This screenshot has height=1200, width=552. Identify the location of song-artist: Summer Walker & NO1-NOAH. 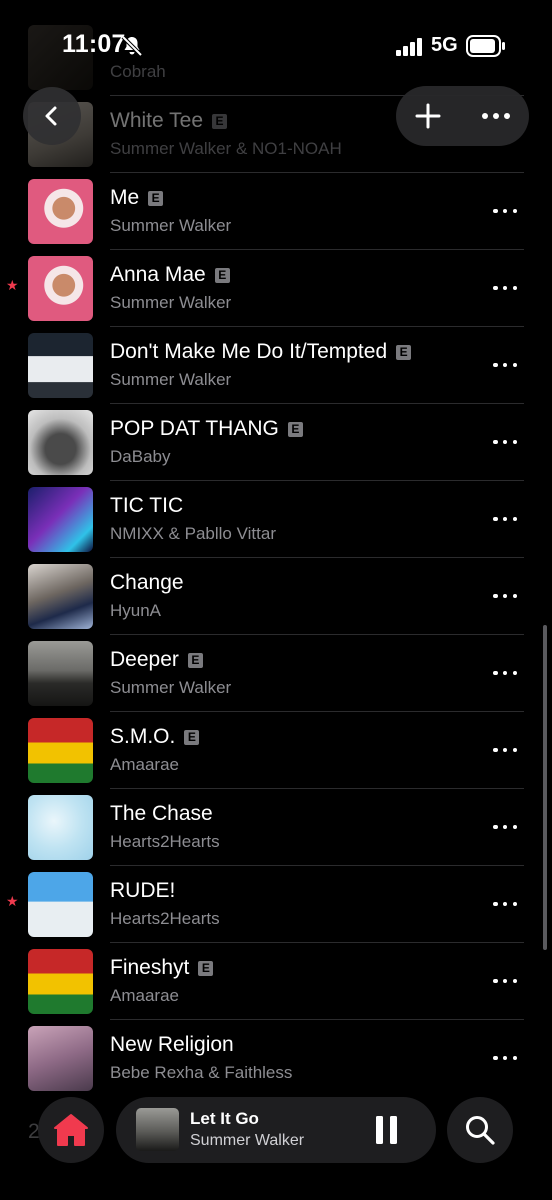
(226, 148).